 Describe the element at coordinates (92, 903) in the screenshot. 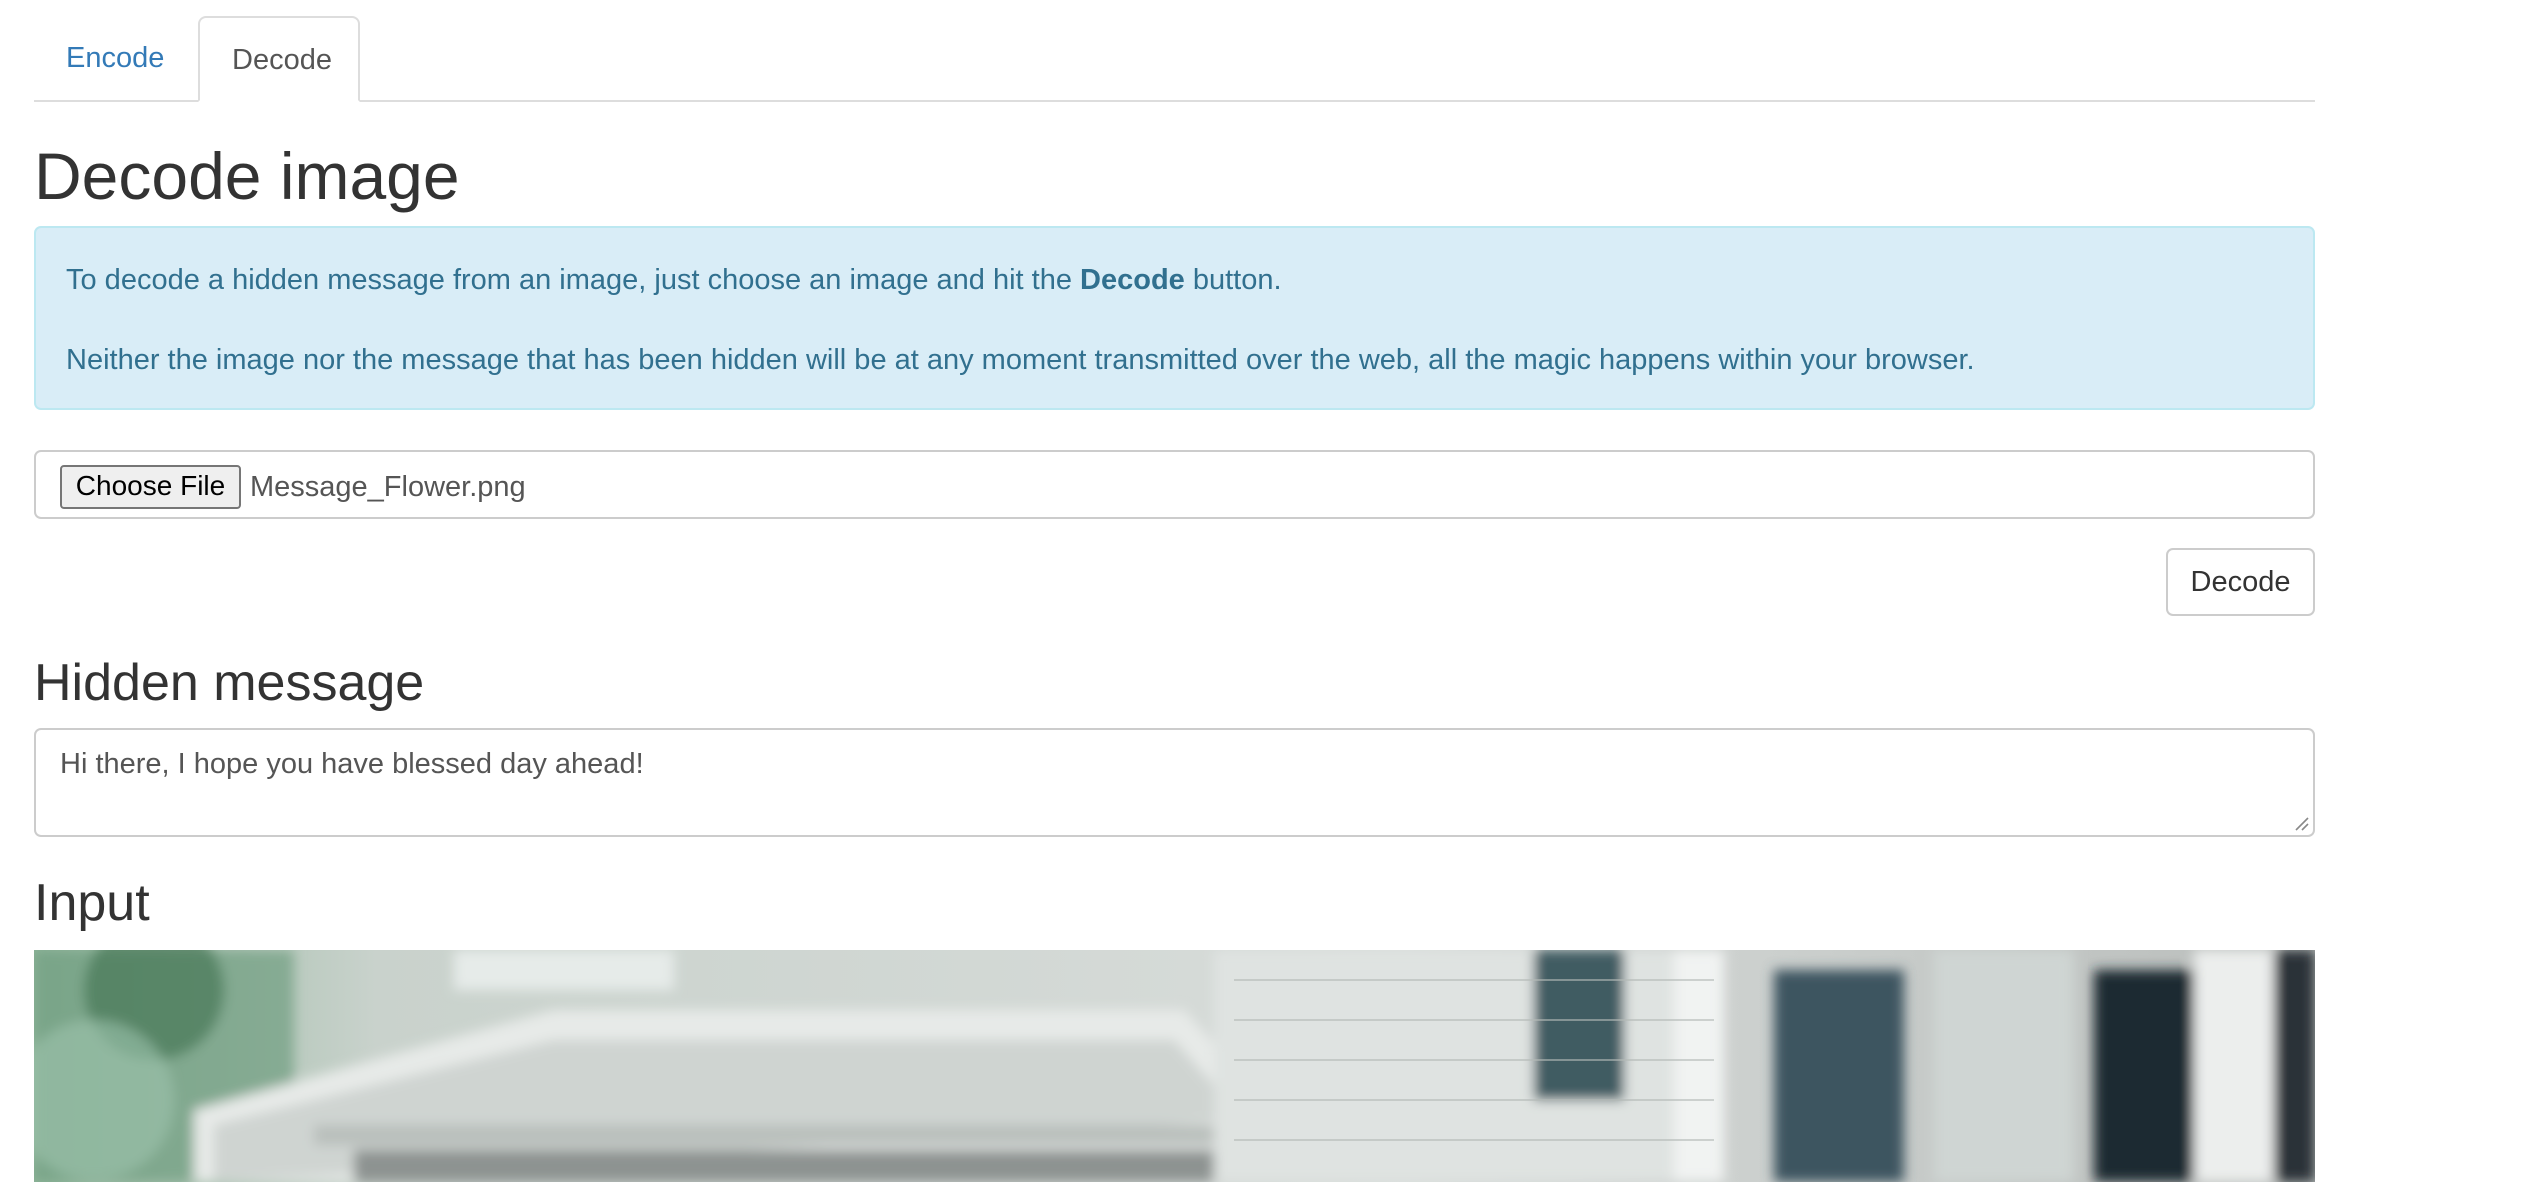

I see `input-section-title: Input` at that location.